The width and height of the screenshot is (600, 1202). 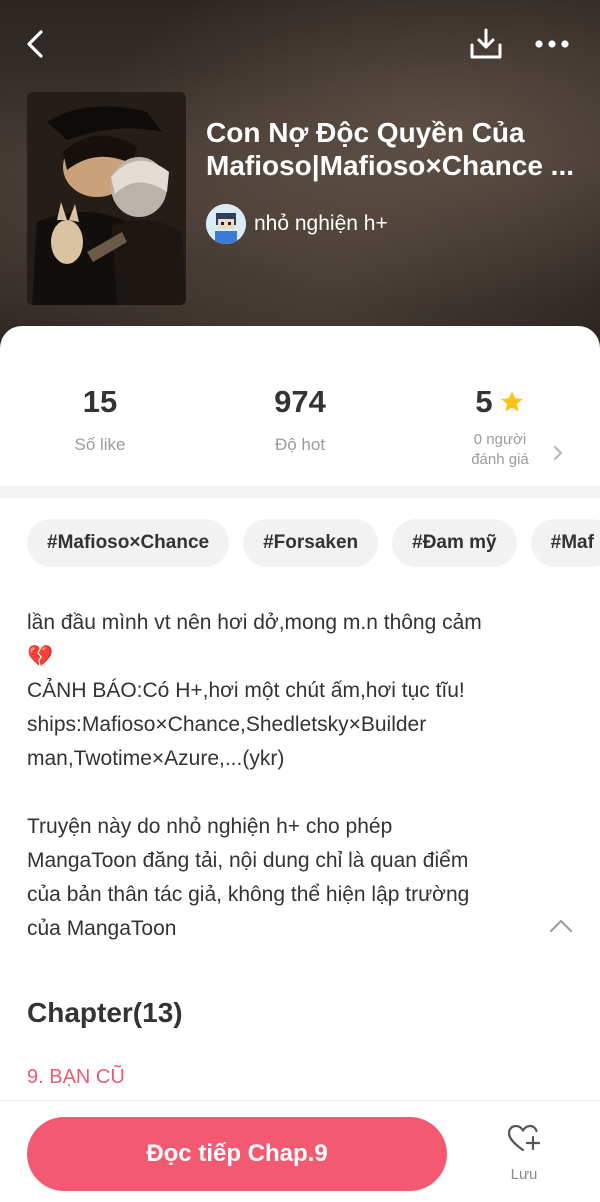 What do you see at coordinates (100, 419) in the screenshot?
I see `stat-likes: 15 Số like` at bounding box center [100, 419].